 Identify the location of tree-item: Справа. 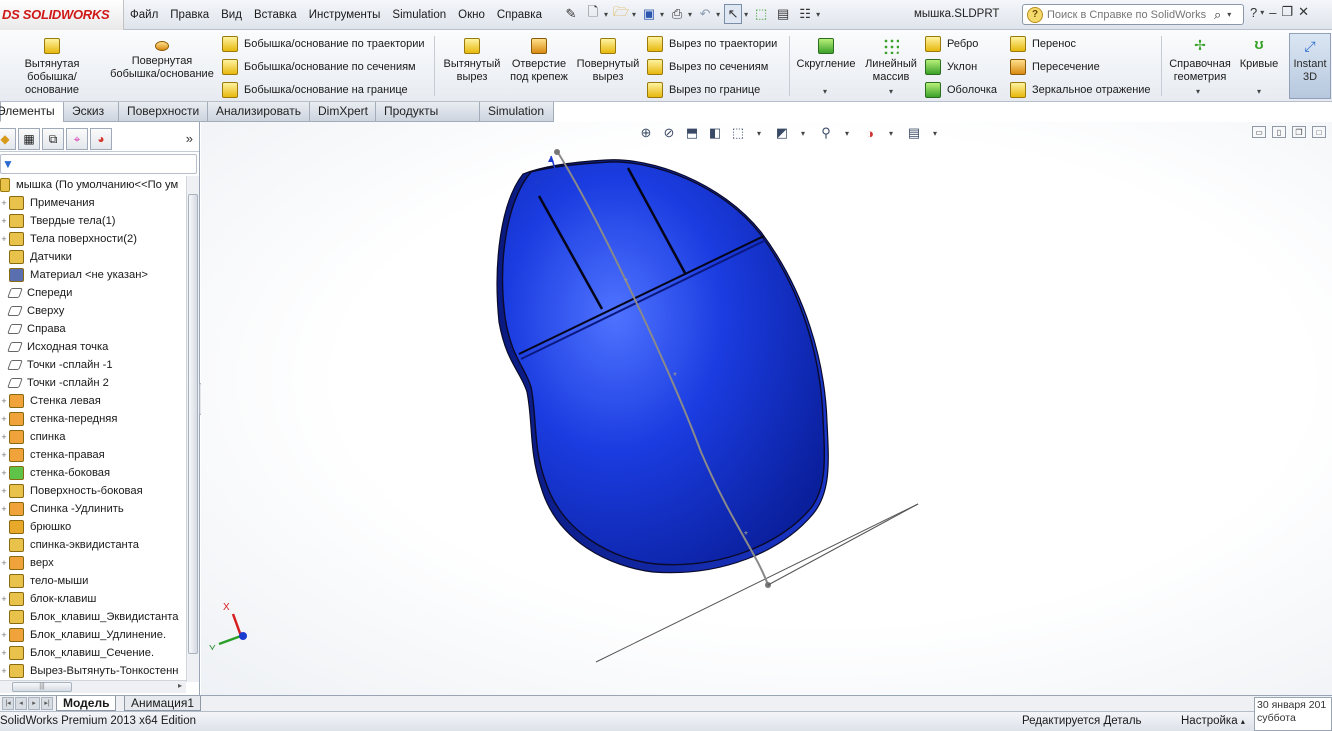
(93, 329).